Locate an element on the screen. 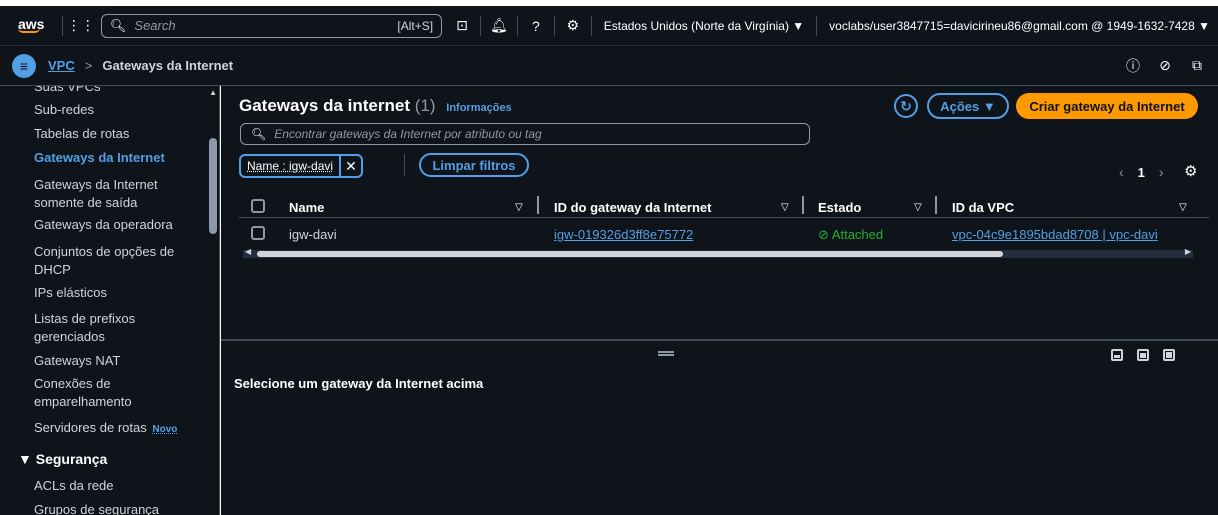  sidebar-item-tabelas-de-rotas: Tabelas de rotas is located at coordinates (119, 134).